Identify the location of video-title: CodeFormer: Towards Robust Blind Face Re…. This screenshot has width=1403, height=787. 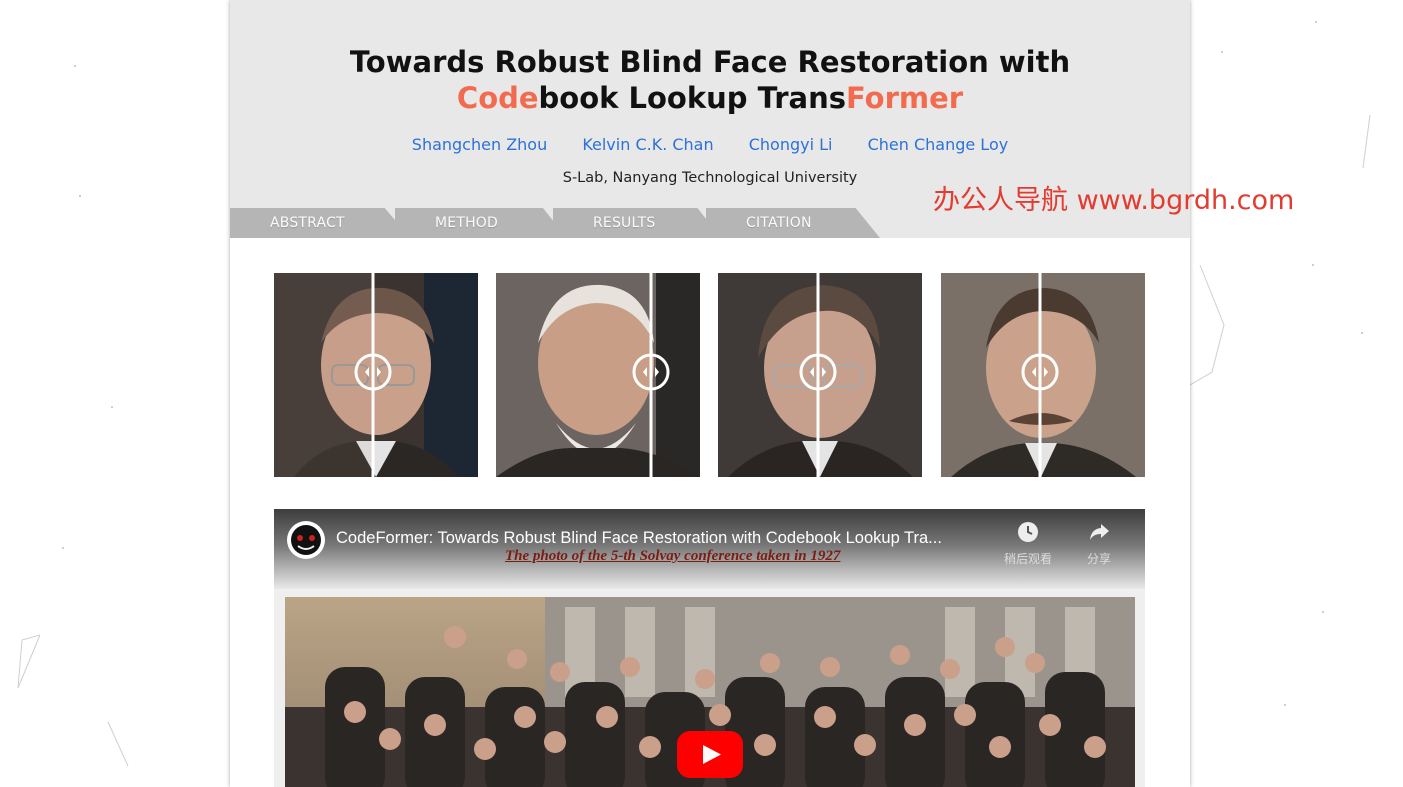
(639, 538).